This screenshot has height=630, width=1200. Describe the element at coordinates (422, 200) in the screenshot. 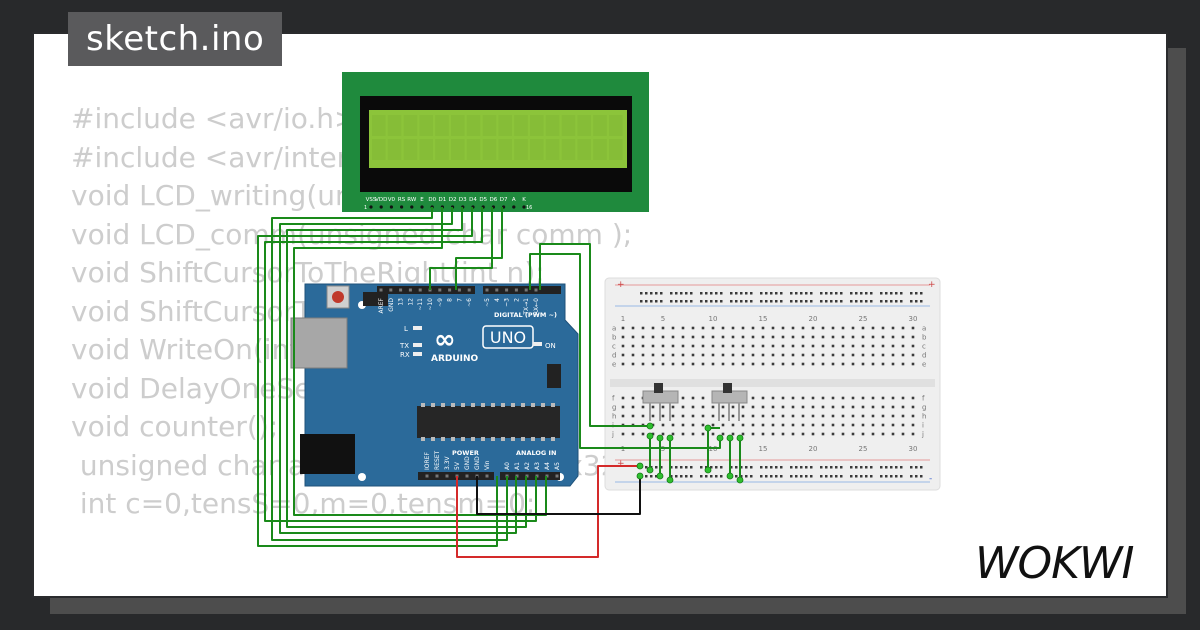

I see `lcd-pin-label: E` at that location.